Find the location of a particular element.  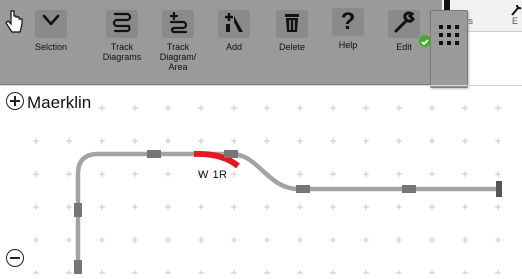

track-diagram-area-button: Track Diagram/ Area is located at coordinates (178, 43).